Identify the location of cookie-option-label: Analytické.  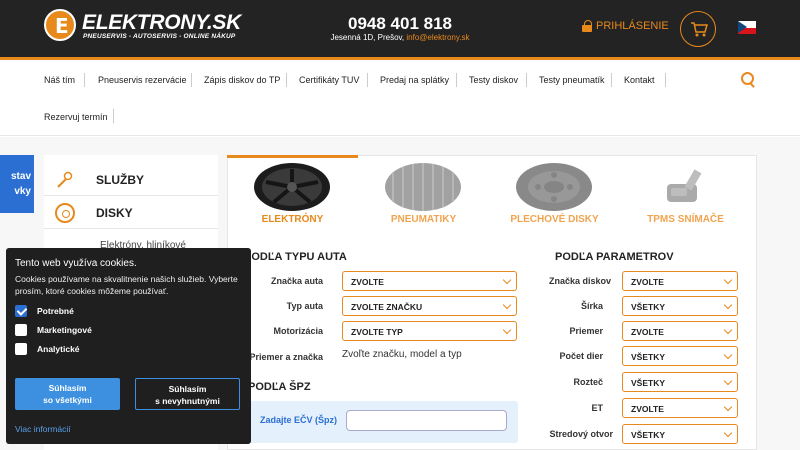
(58, 349).